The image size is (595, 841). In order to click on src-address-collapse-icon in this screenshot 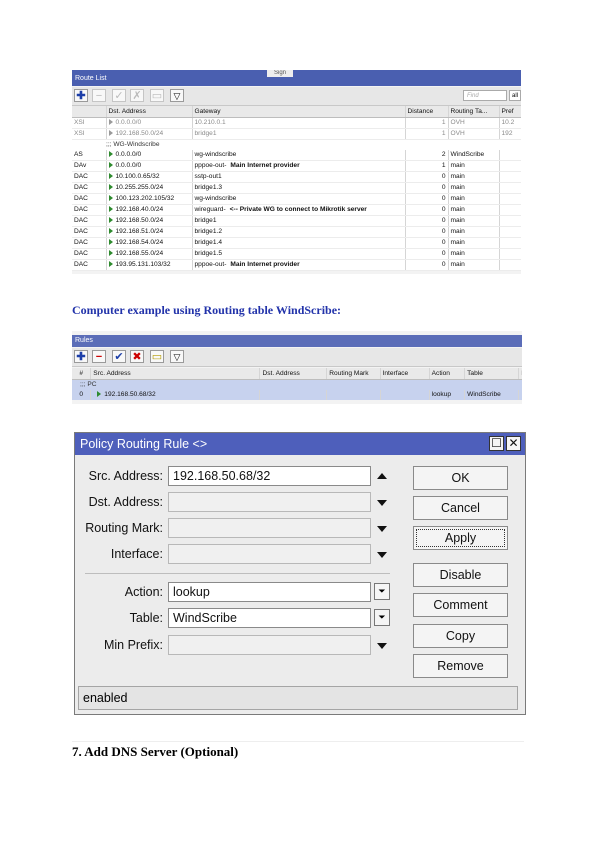, I will do `click(382, 476)`.